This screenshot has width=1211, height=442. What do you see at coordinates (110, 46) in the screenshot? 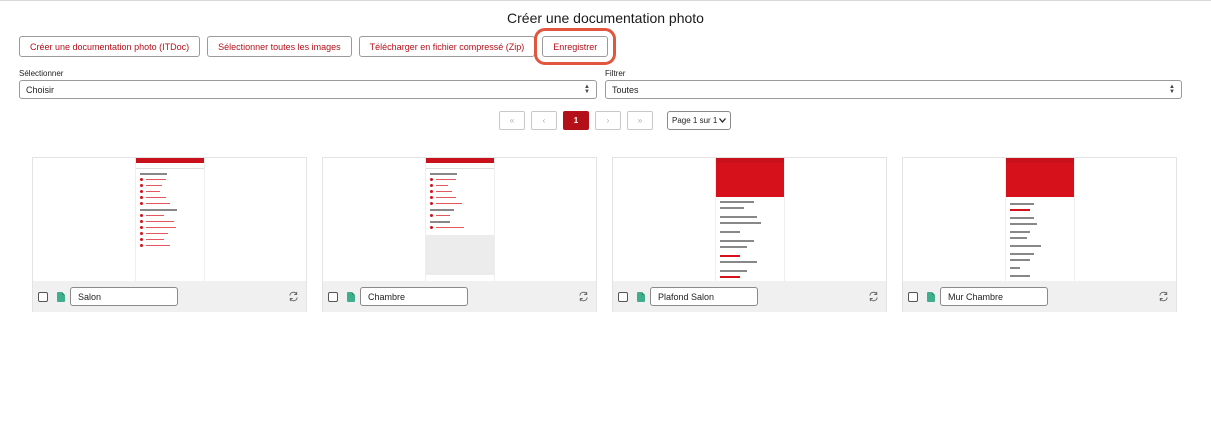
I see `create-documentation-button: Créer une documentation photo (ITDoc)` at bounding box center [110, 46].